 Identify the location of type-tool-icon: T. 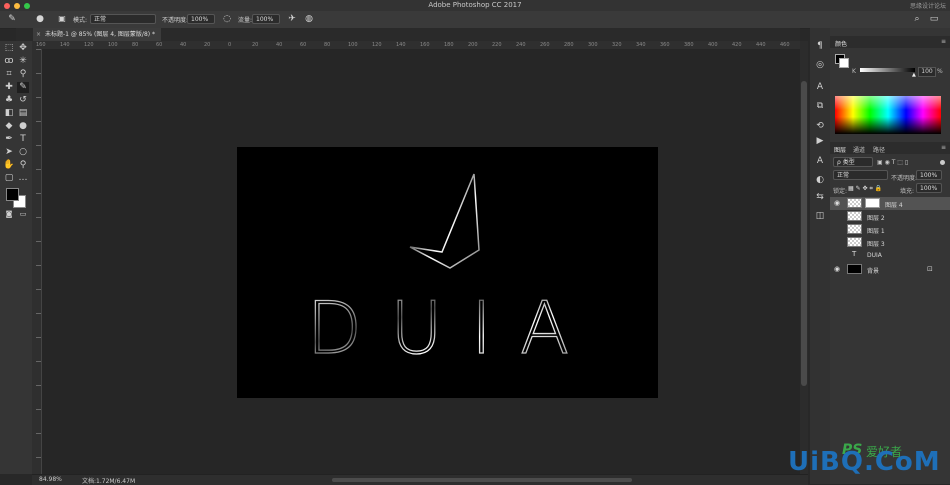
(23, 139).